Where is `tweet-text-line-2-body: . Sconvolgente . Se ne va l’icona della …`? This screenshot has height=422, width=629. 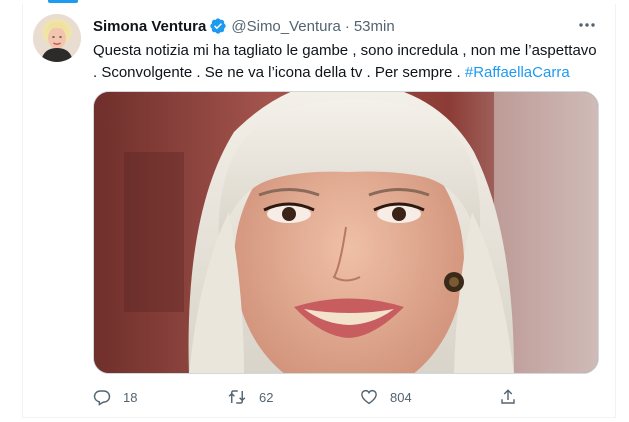 tweet-text-line-2-body: . Sconvolgente . Se ne va l’icona della … is located at coordinates (279, 72).